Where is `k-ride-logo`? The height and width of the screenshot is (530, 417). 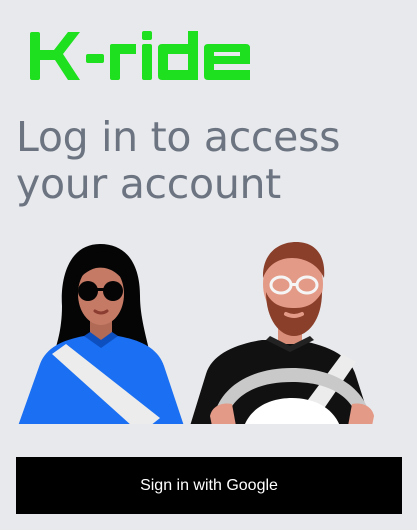 k-ride-logo is located at coordinates (140, 55).